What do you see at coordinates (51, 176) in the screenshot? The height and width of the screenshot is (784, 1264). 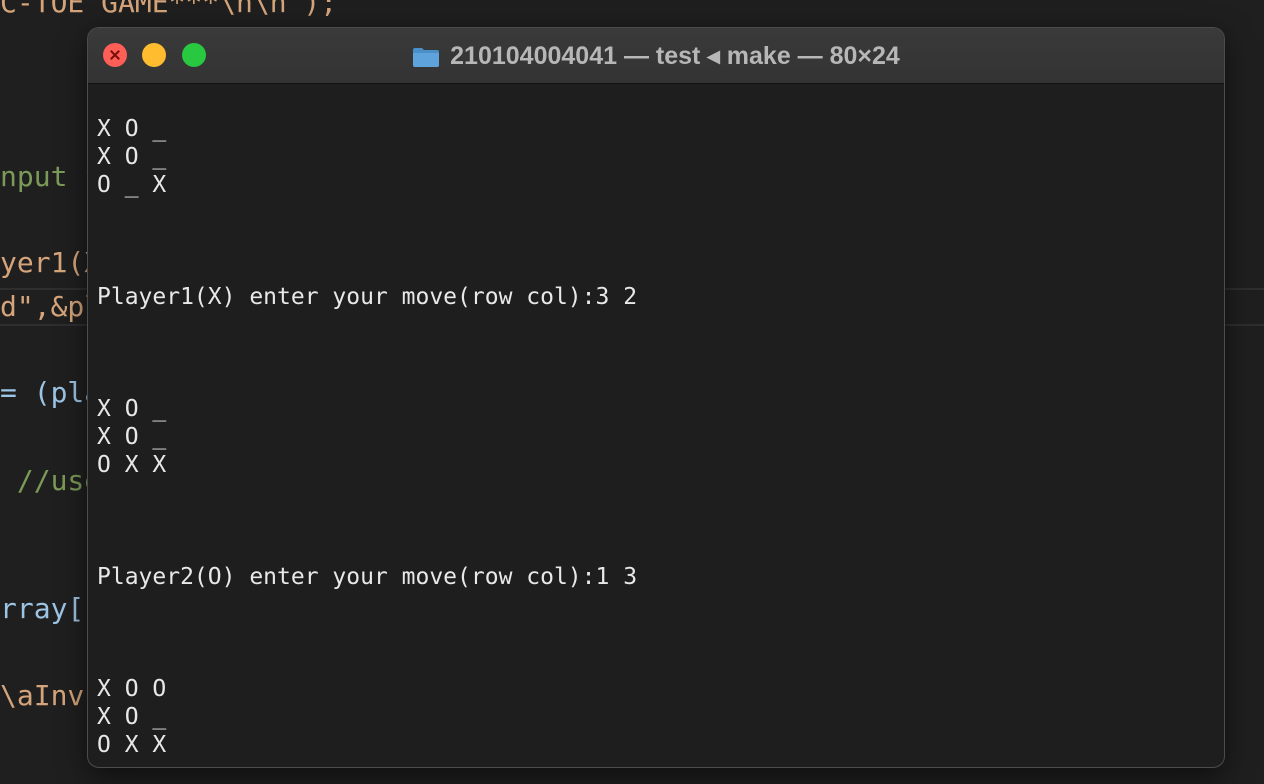 I see `code-line-2: nput f` at bounding box center [51, 176].